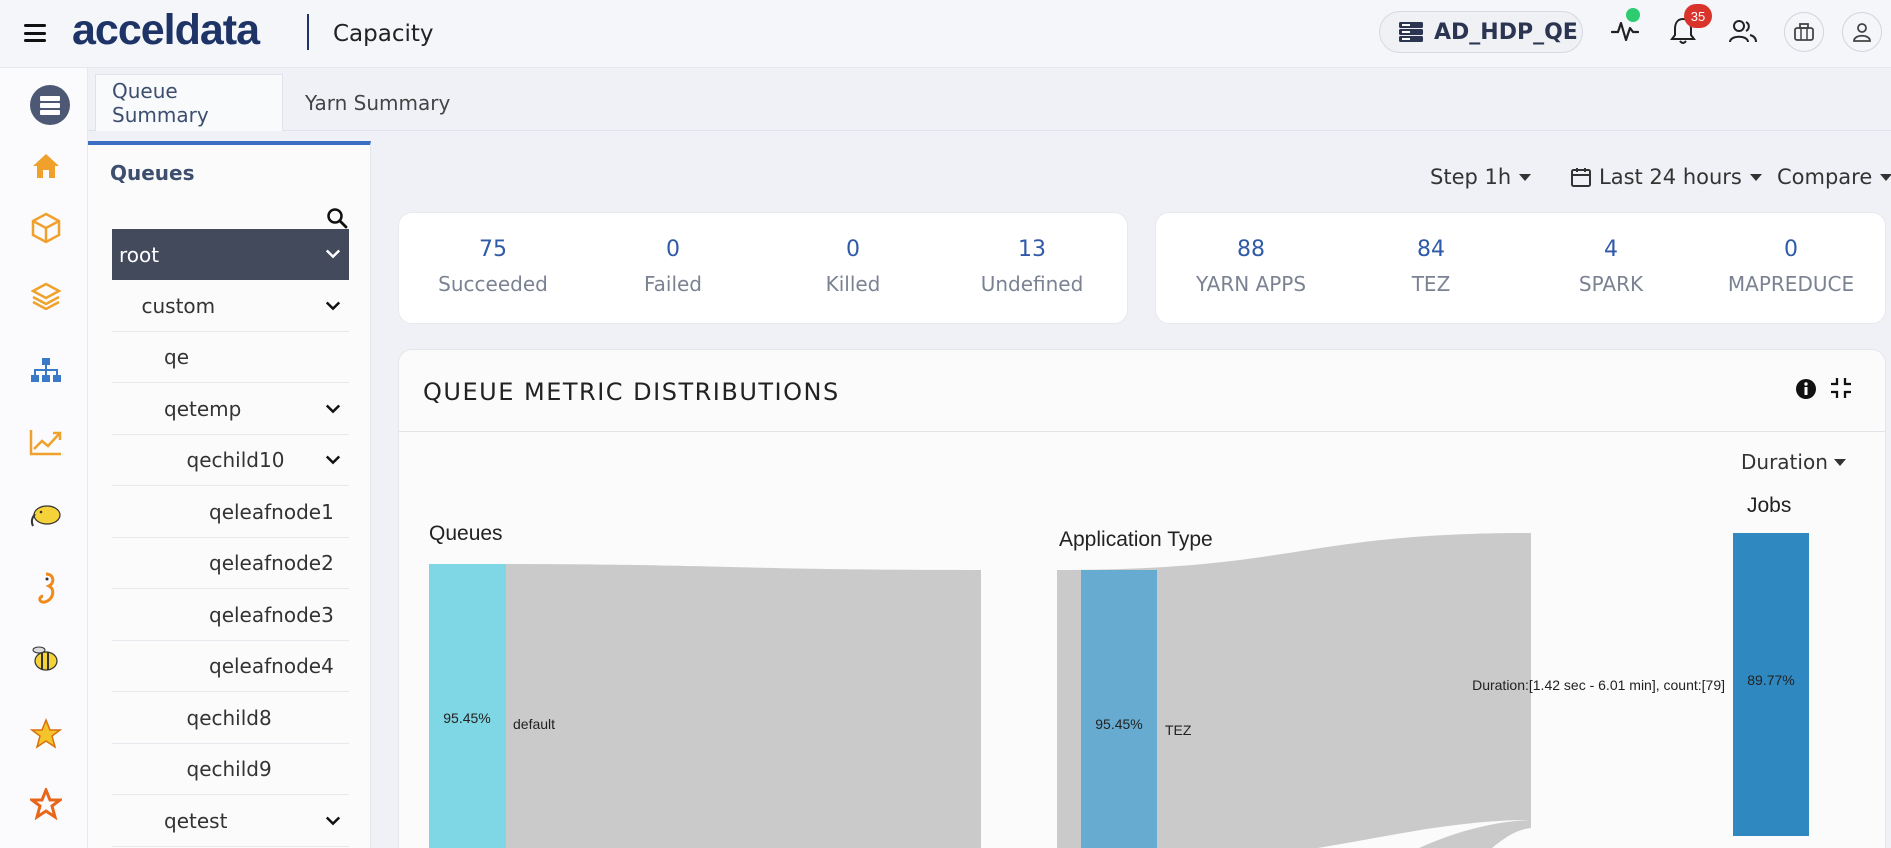 This screenshot has height=848, width=1891. Describe the element at coordinates (1834, 177) in the screenshot. I see `compare-dropdown: Compare` at that location.